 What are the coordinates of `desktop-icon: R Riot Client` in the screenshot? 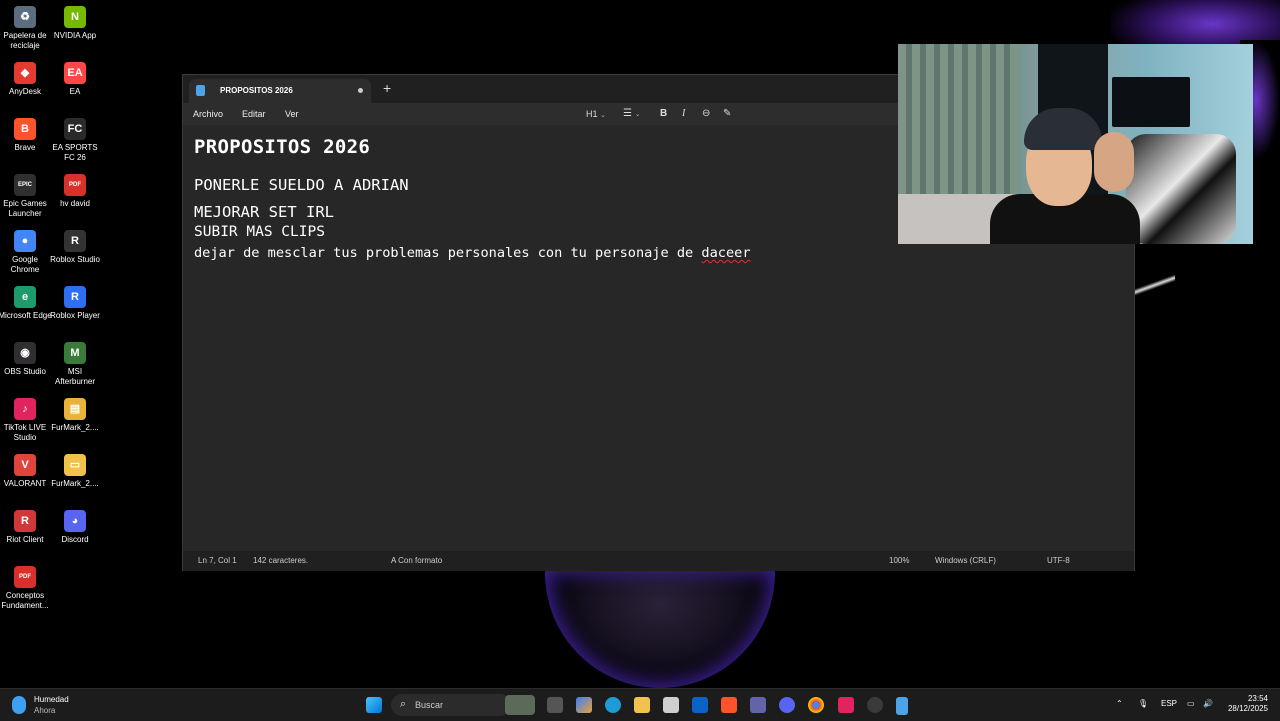 It's located at (26, 527).